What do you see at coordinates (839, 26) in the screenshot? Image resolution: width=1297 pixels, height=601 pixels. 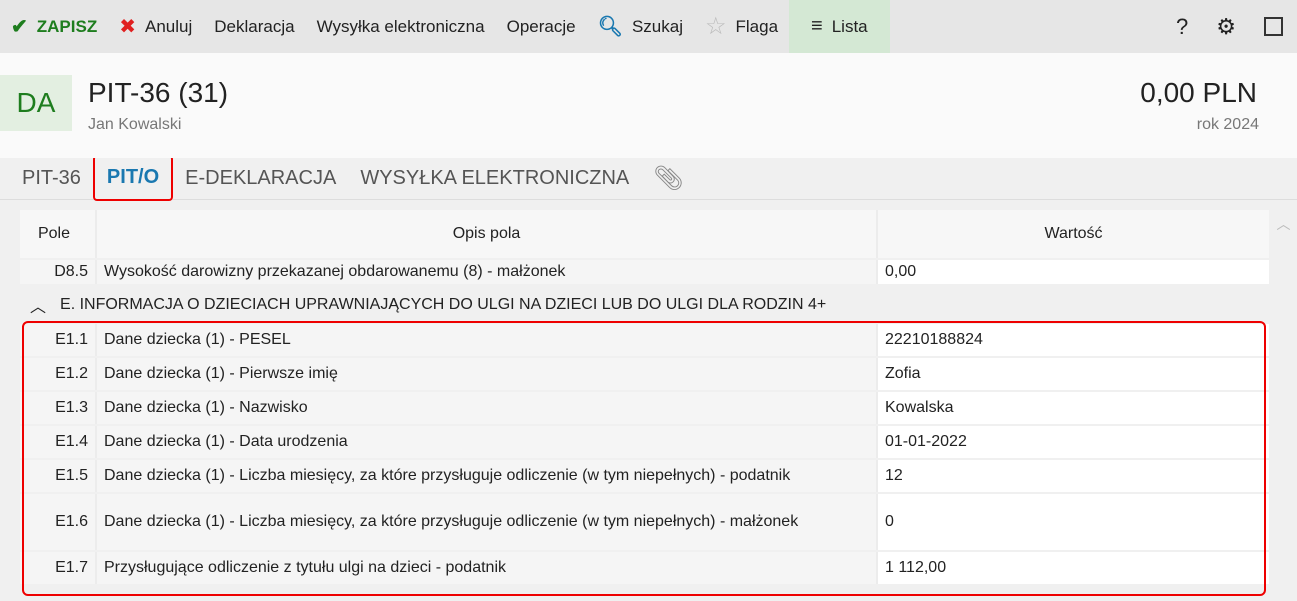 I see `list-button: ≡ Lista` at bounding box center [839, 26].